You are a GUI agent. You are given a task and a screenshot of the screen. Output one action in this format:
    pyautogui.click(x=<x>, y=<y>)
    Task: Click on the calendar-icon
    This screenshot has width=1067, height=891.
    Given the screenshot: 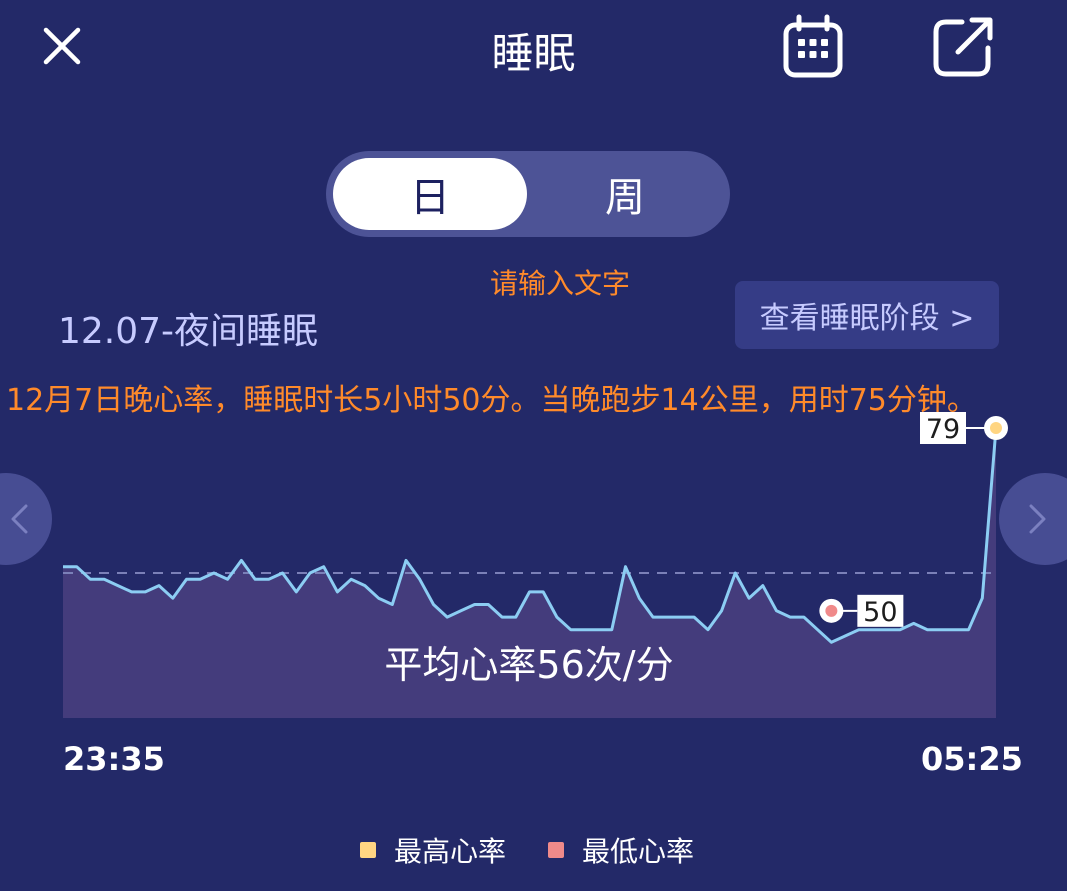 What is the action you would take?
    pyautogui.click(x=813, y=46)
    